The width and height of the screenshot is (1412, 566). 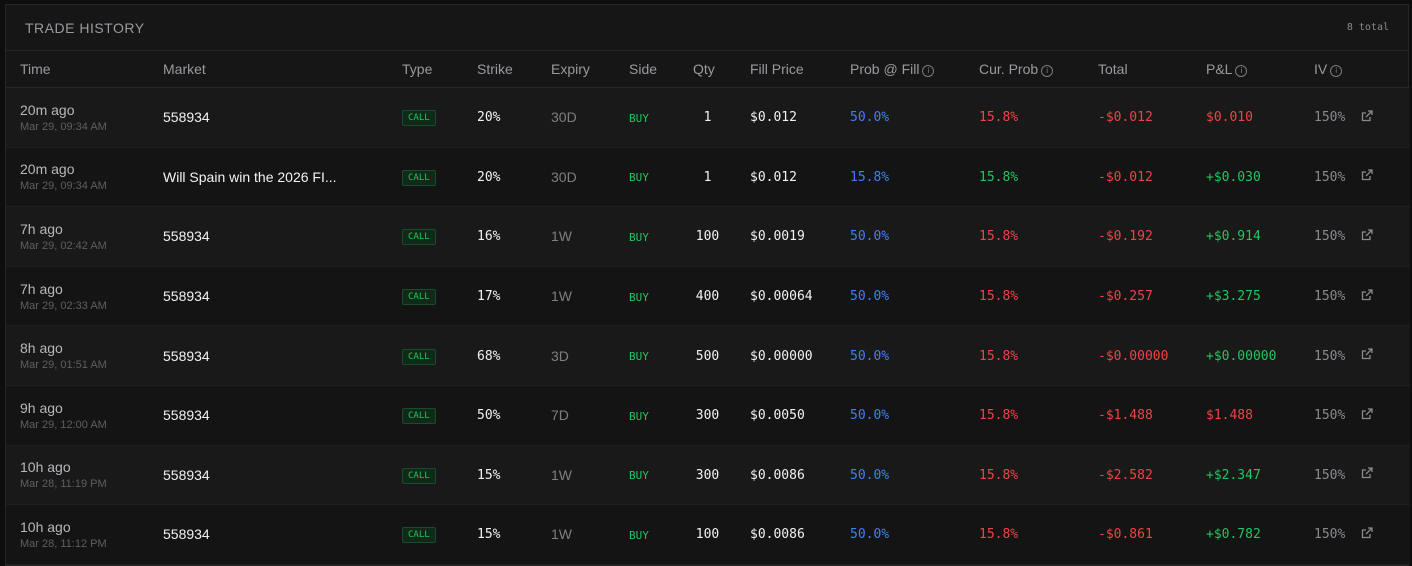 I want to click on time-date: Mar 29, 12:00 AM, so click(x=63, y=424).